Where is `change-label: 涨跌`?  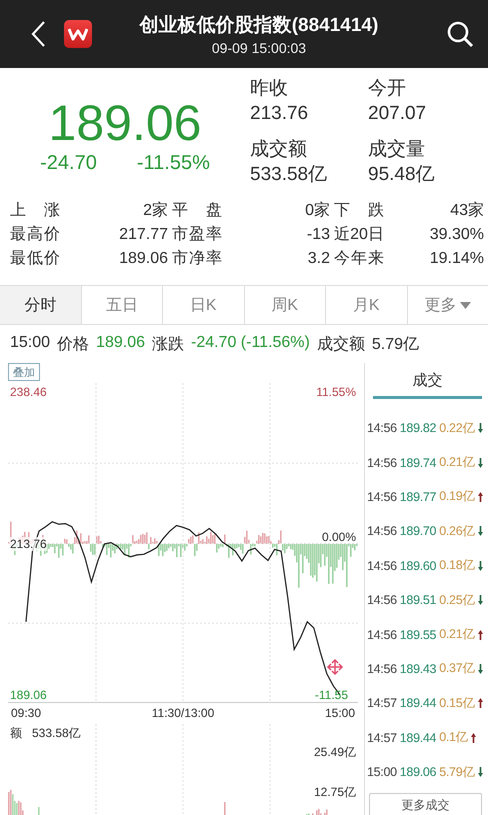 change-label: 涨跌 is located at coordinates (168, 345).